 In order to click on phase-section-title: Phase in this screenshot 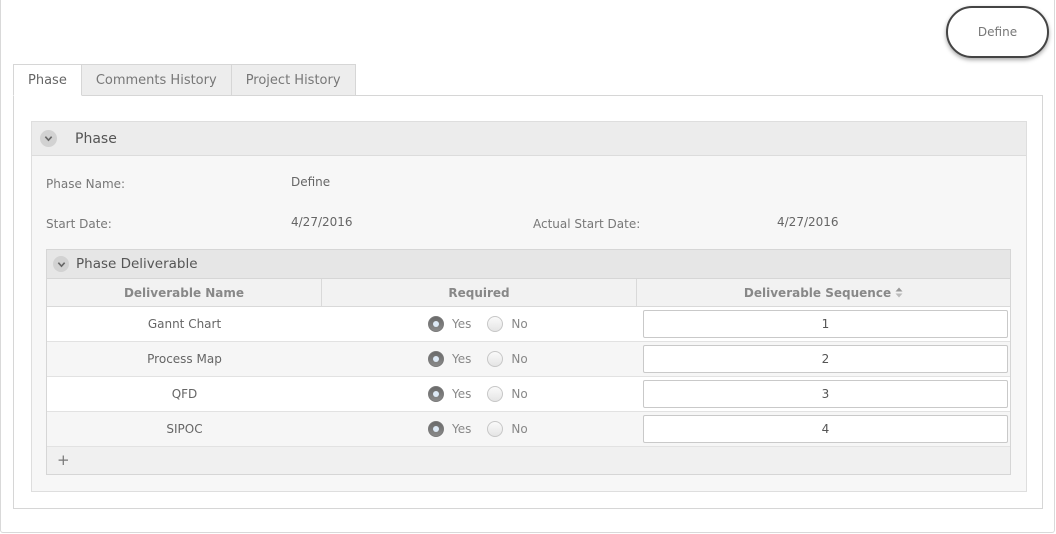, I will do `click(96, 138)`.